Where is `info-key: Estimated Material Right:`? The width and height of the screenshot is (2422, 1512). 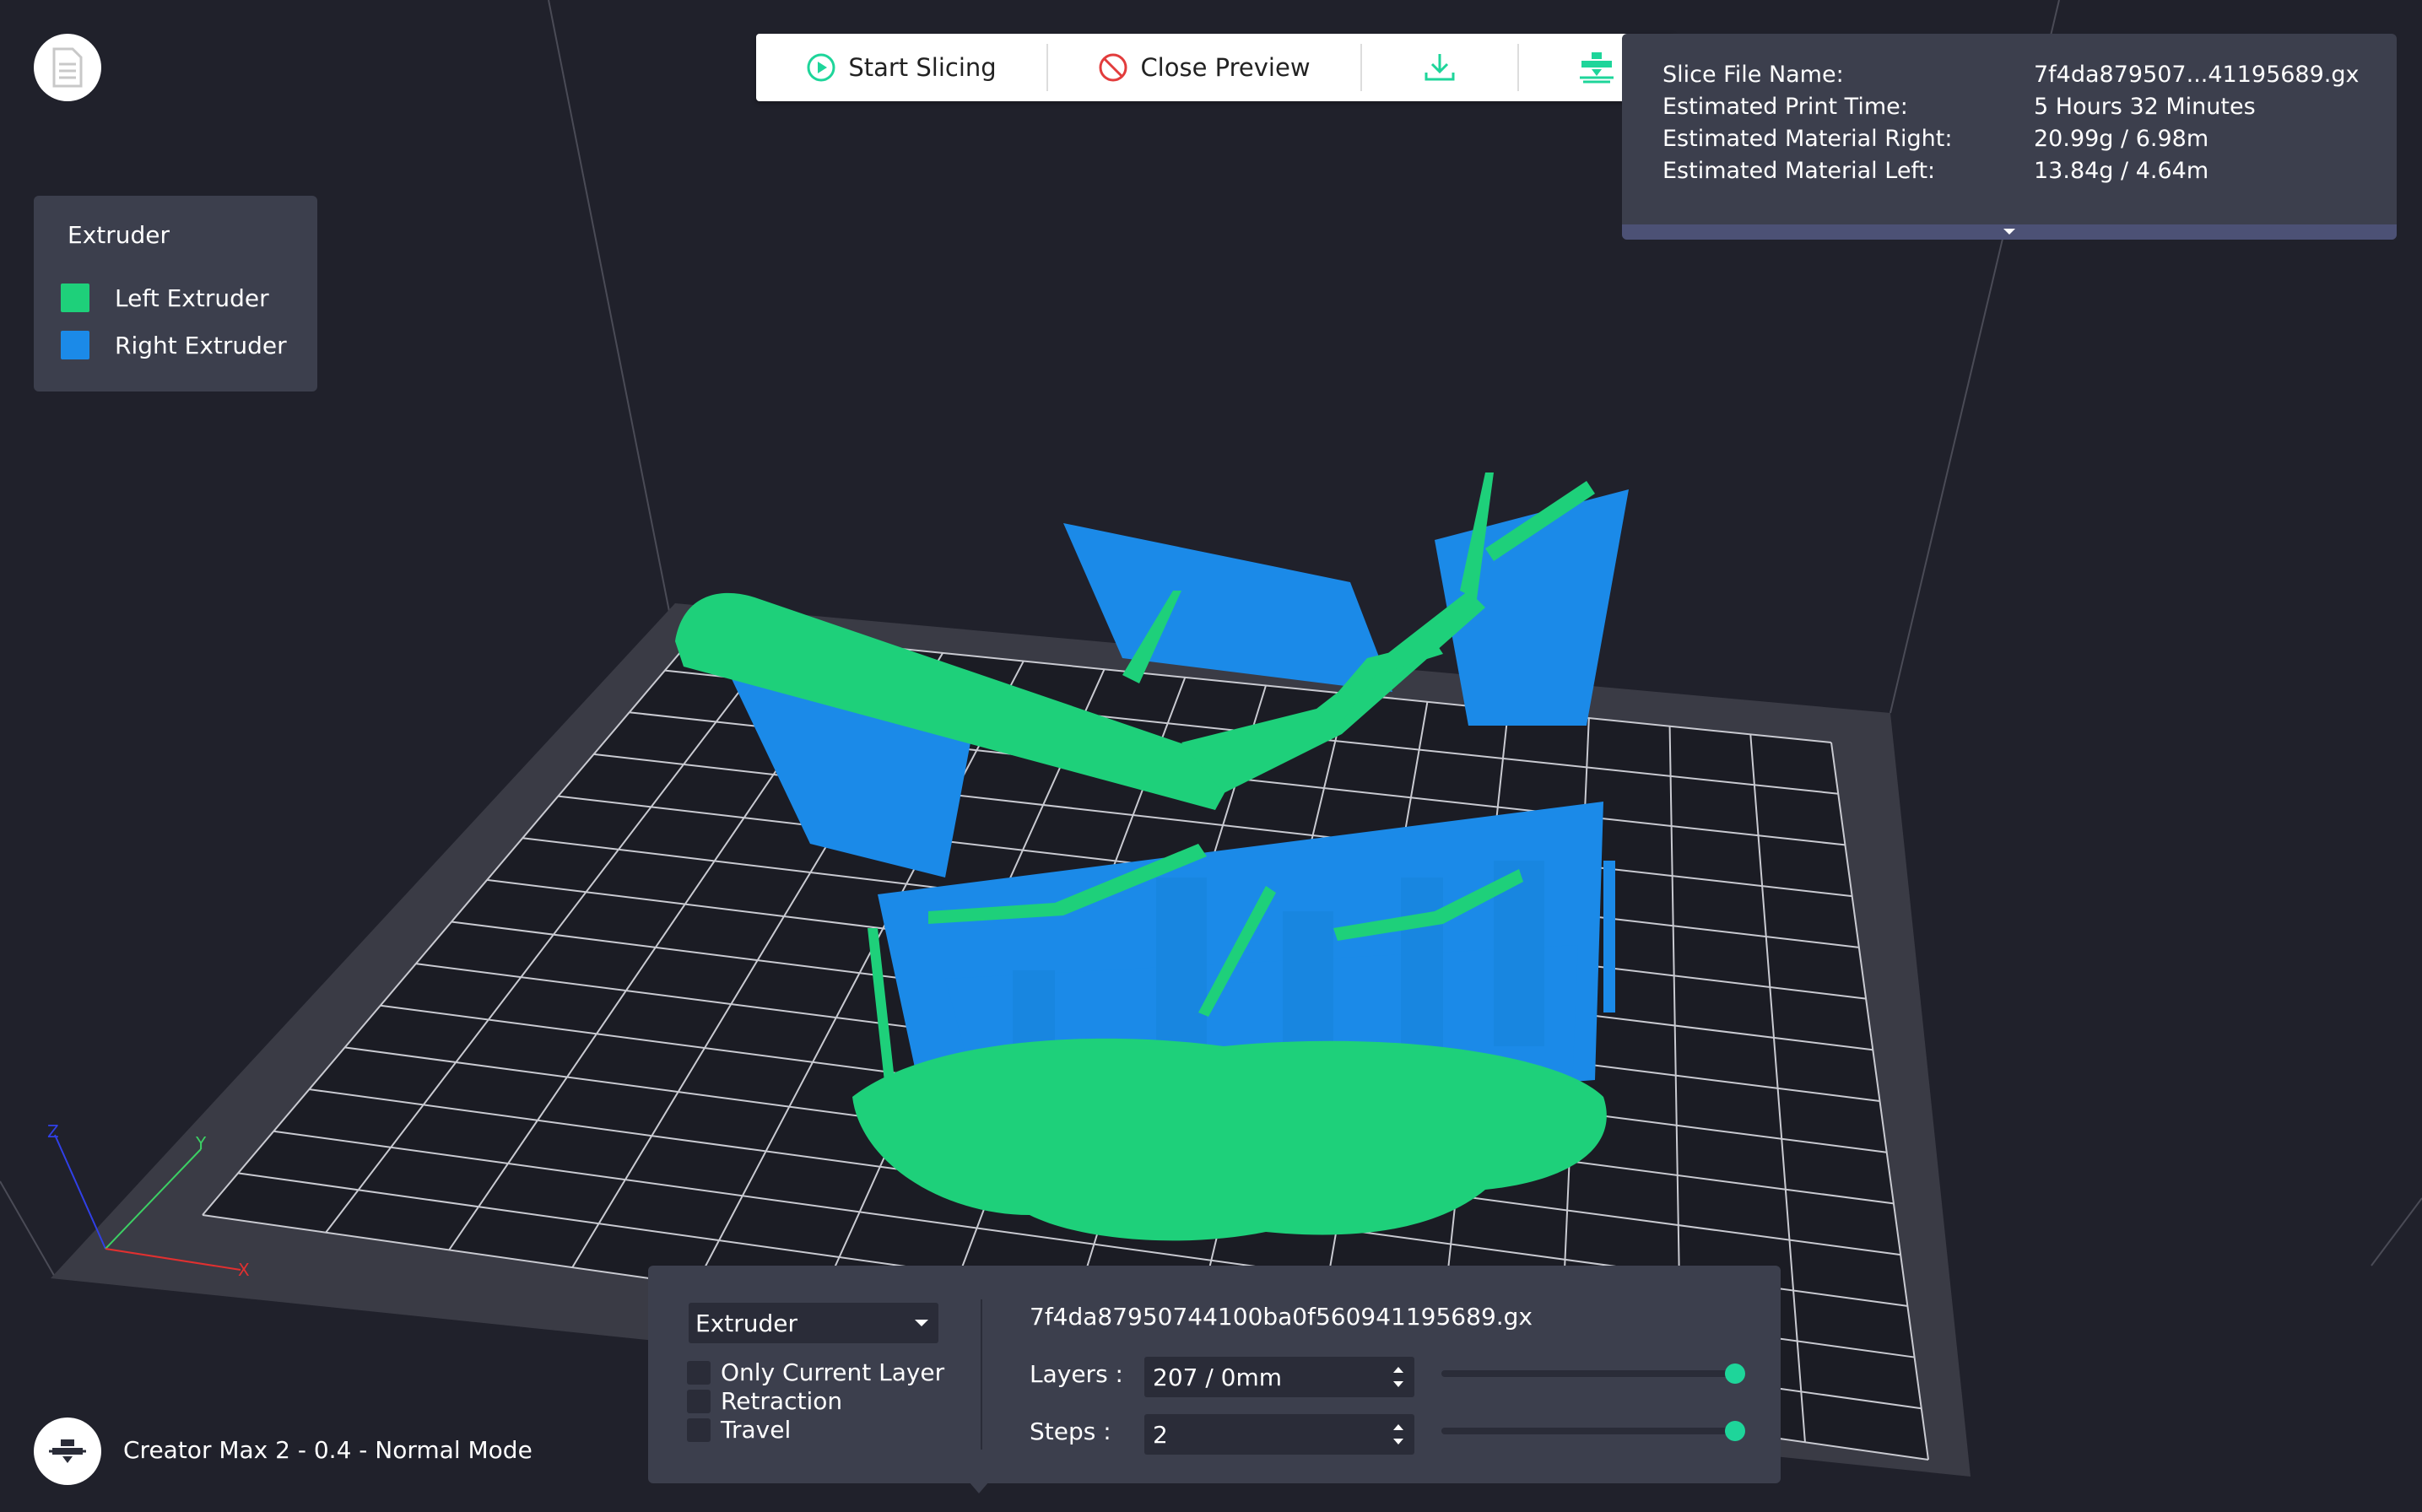 info-key: Estimated Material Right: is located at coordinates (1807, 139).